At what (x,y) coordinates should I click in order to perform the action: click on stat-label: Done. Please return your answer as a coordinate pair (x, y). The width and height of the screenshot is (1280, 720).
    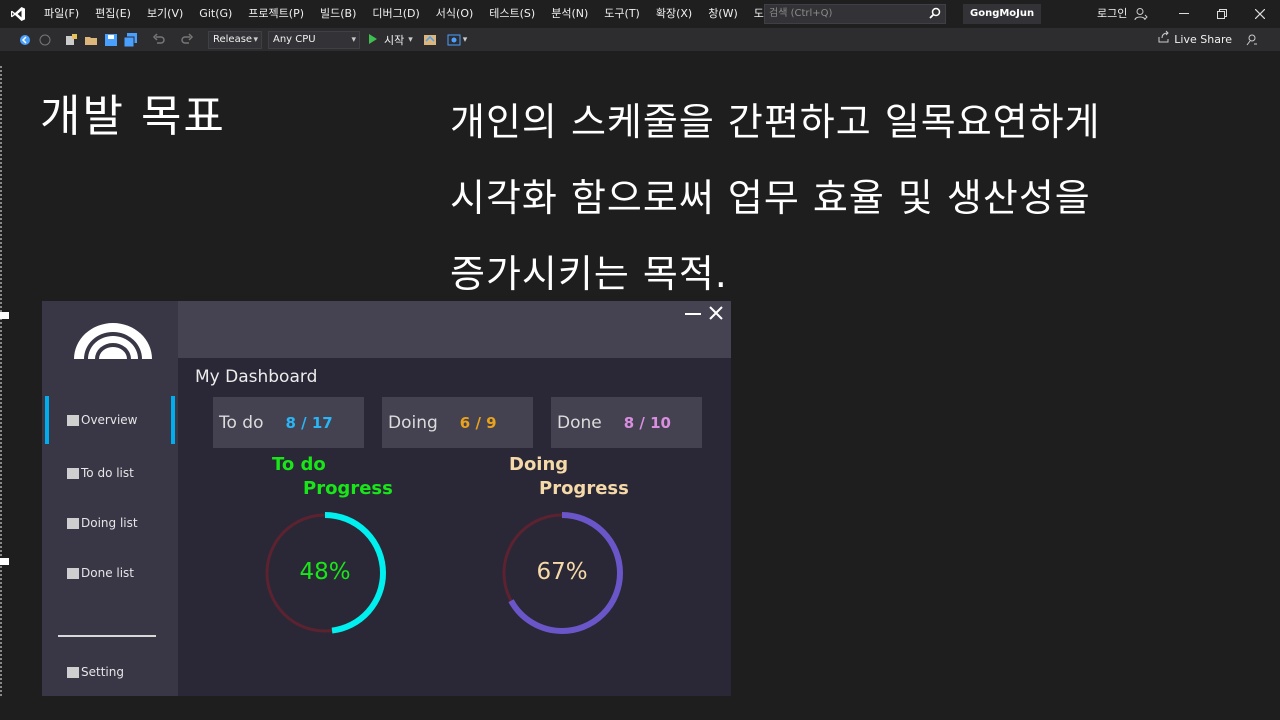
    Looking at the image, I should click on (579, 422).